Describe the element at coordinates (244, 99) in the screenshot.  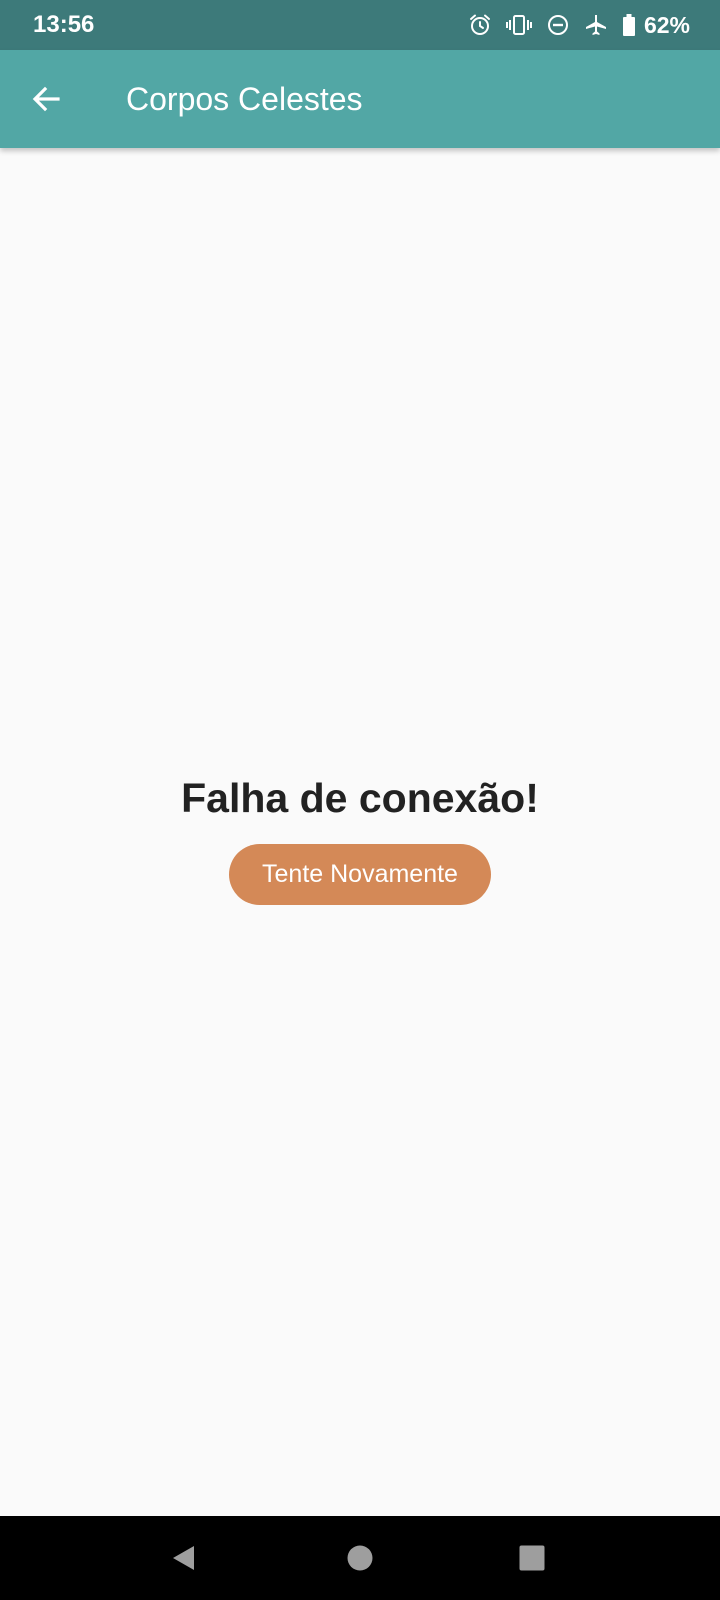
I see `app-title: Corpos Celestes` at that location.